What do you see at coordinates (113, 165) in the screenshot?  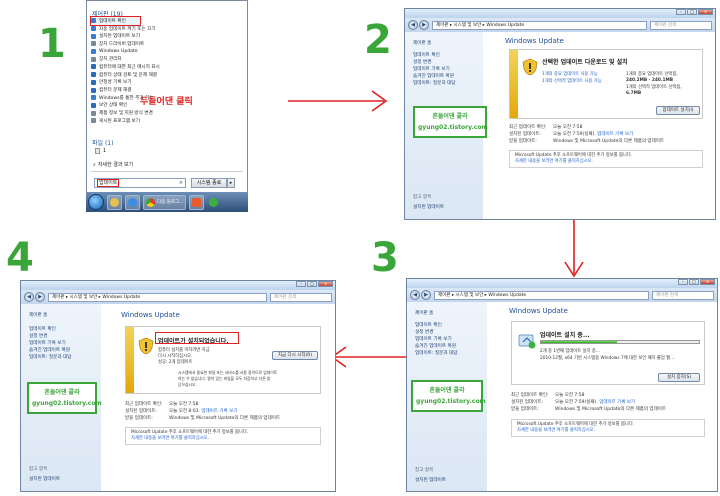 I see `see-more-results-link: ⌕ 자세한 결과 보기` at bounding box center [113, 165].